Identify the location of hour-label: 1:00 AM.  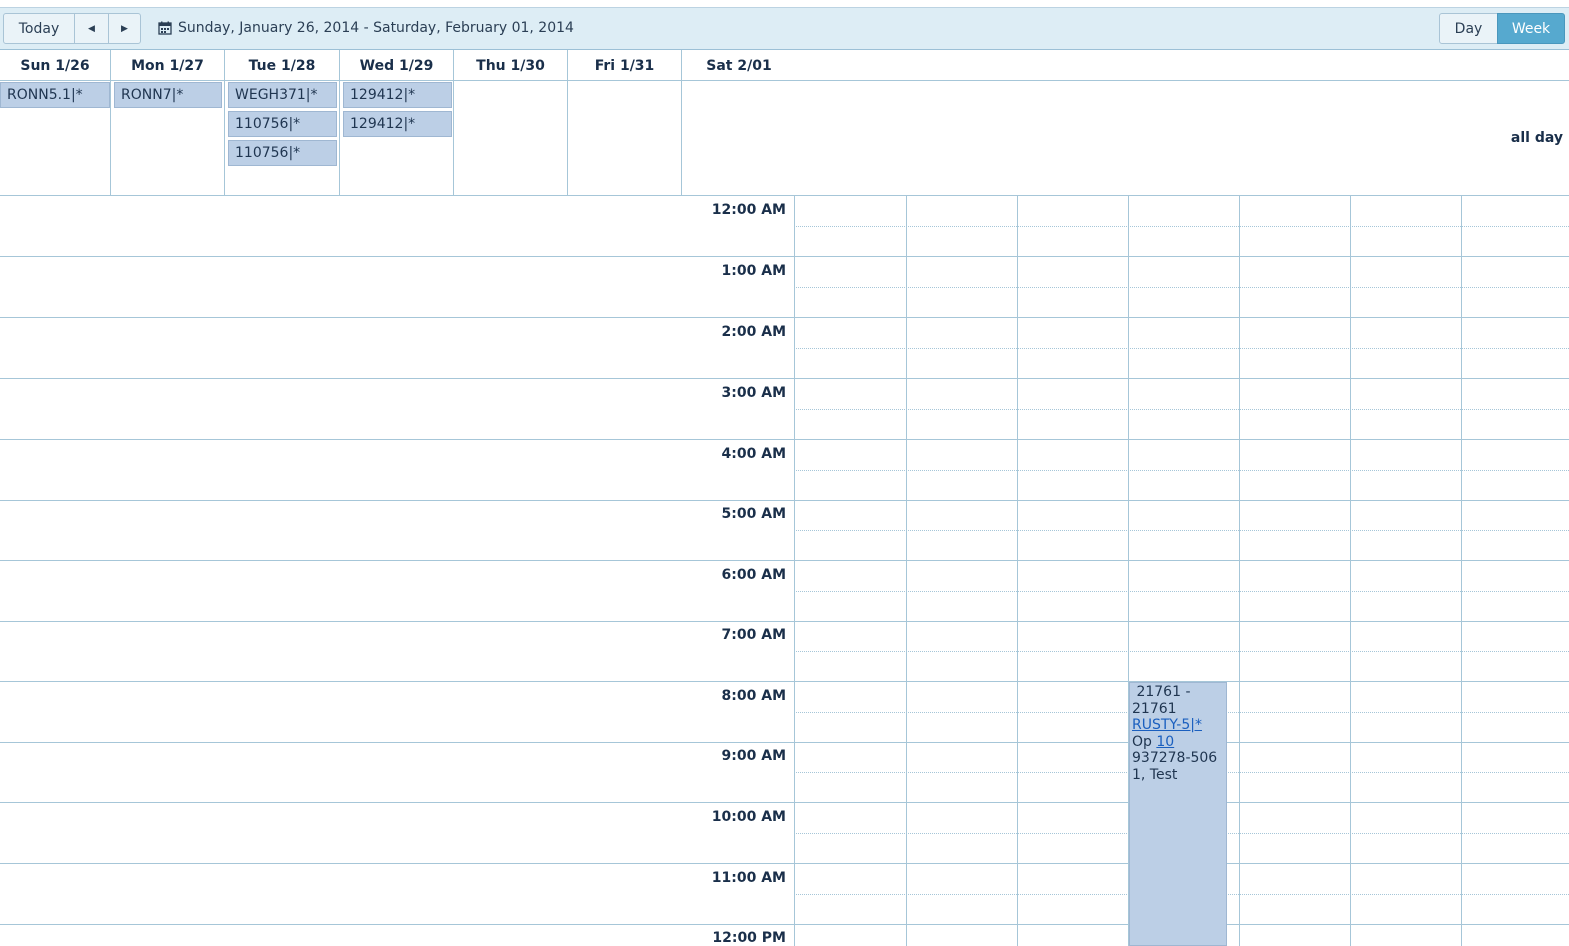
(753, 271).